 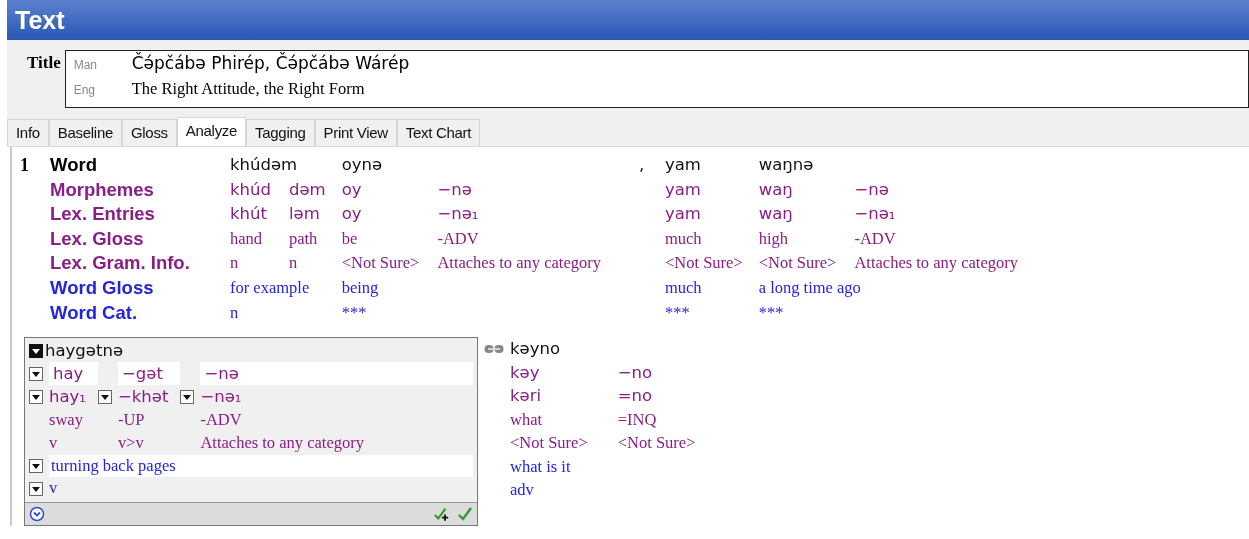 I want to click on morpheme-text: khúd, so click(x=250, y=189).